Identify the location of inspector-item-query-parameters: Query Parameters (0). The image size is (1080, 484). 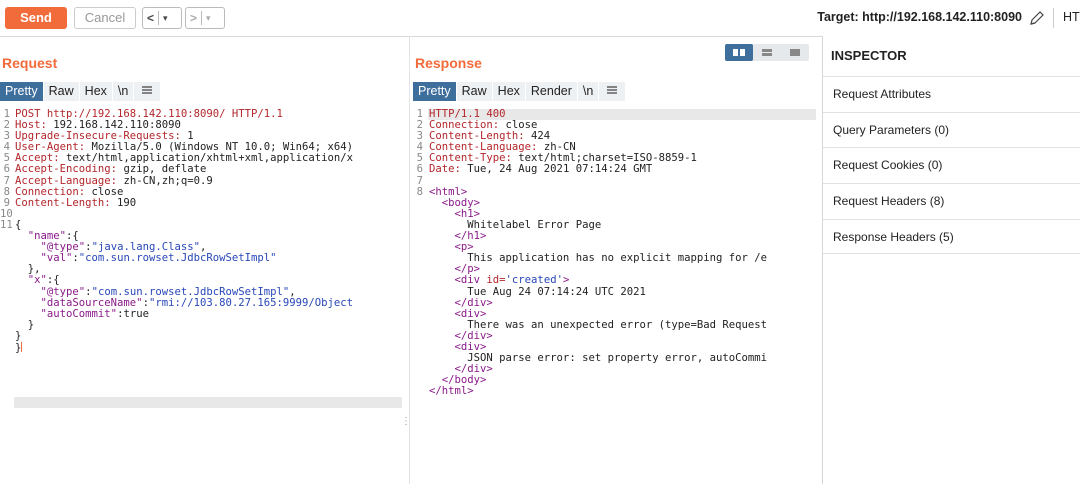
(951, 129).